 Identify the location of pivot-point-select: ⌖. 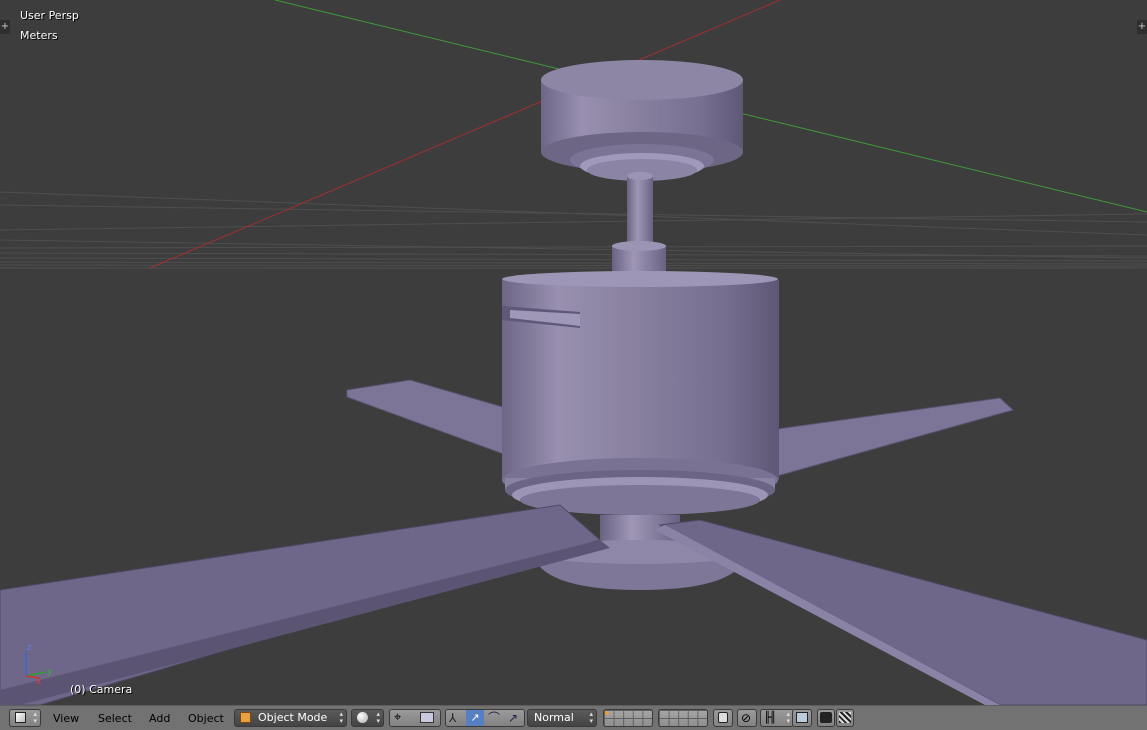
(415, 718).